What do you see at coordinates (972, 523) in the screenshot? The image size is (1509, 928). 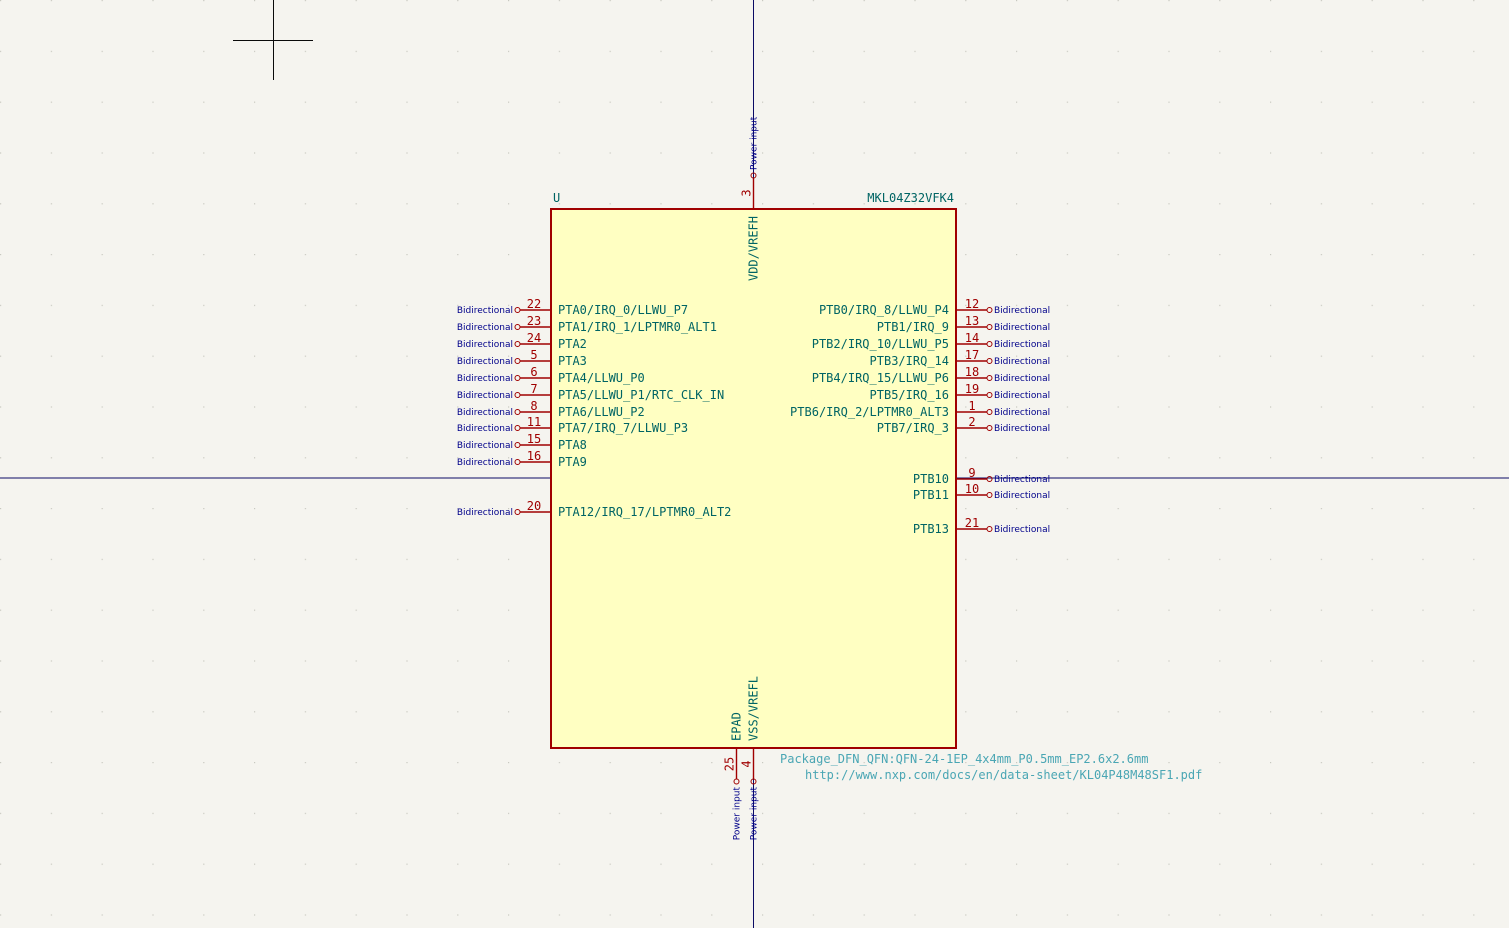 I see `pin-number: 21` at bounding box center [972, 523].